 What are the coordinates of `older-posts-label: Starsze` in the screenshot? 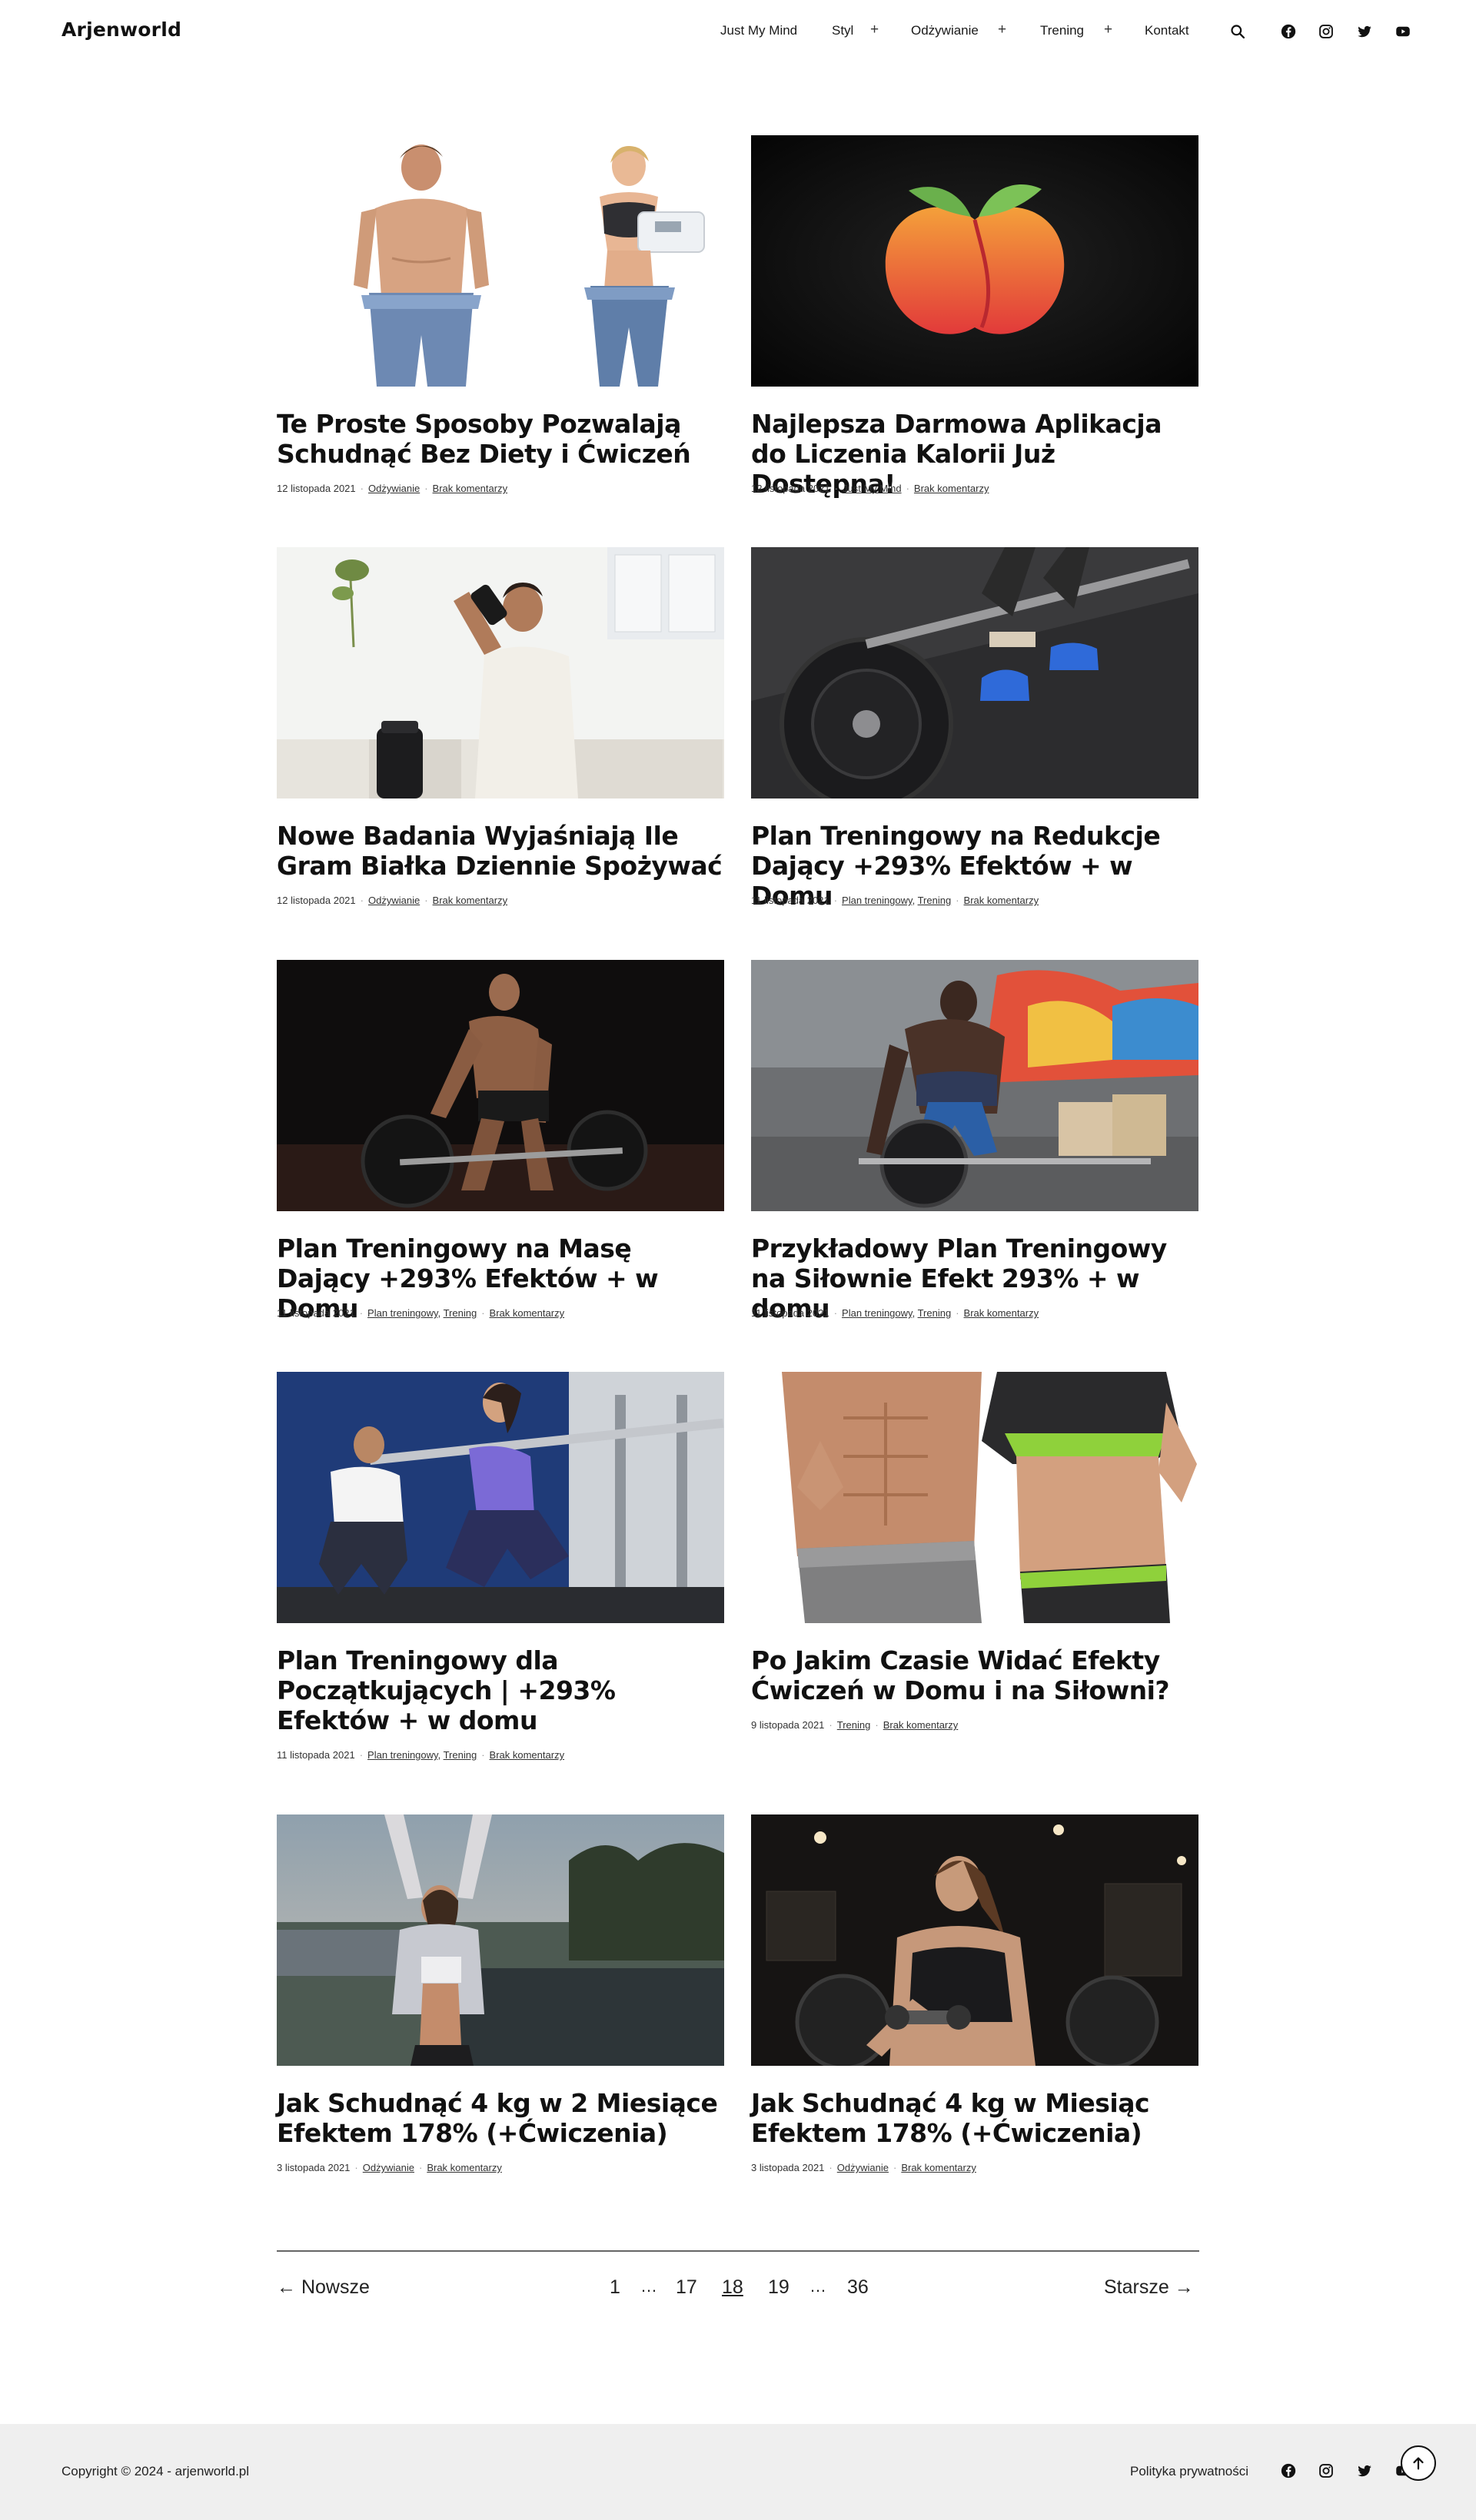 It's located at (1136, 2287).